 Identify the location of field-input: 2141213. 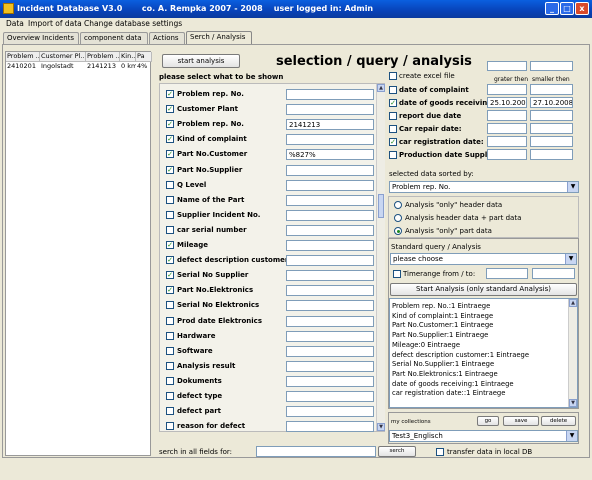
(330, 125).